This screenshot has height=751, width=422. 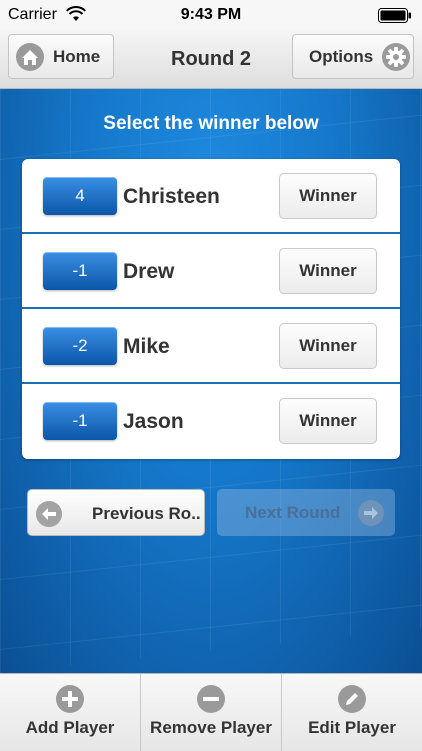 What do you see at coordinates (211, 421) in the screenshot?
I see `player-row: -1 Jason Winner` at bounding box center [211, 421].